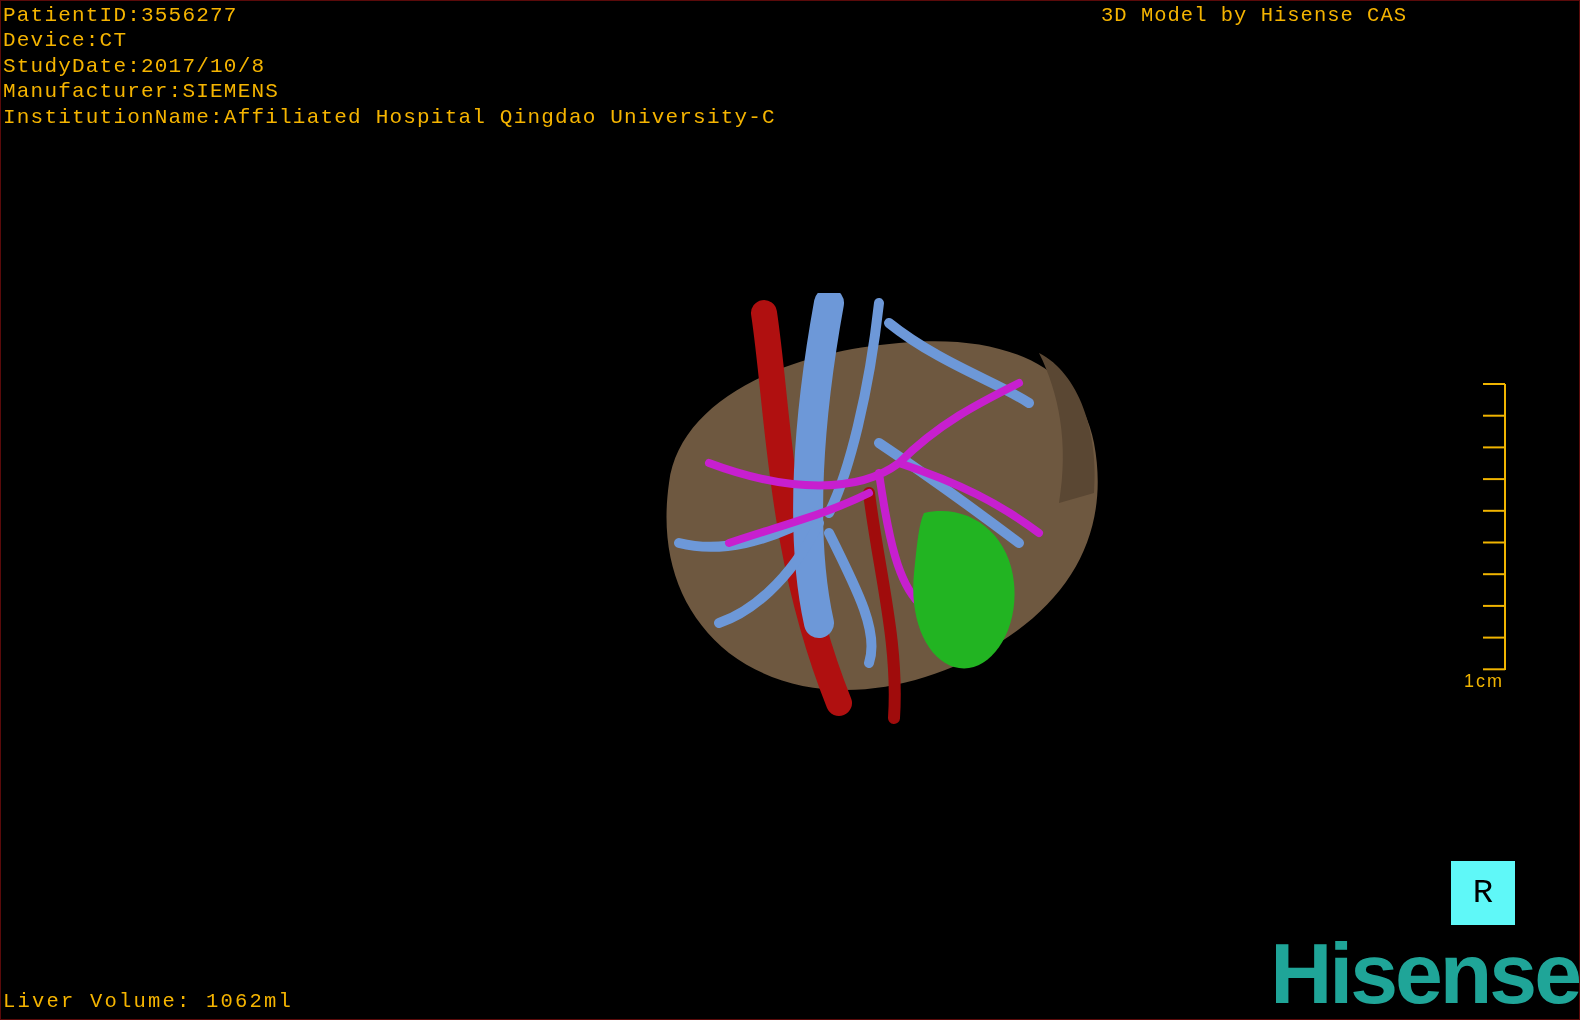  What do you see at coordinates (135, 66) in the screenshot?
I see `info-text: StudyDate:2017/10/8` at bounding box center [135, 66].